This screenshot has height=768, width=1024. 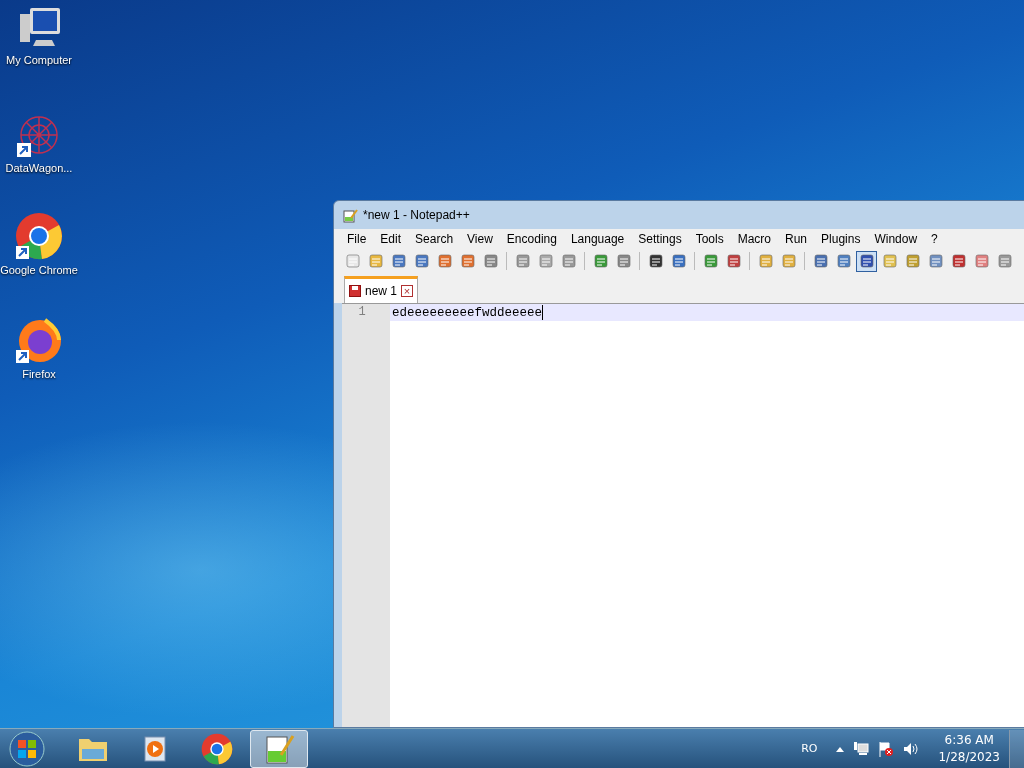 What do you see at coordinates (40, 270) in the screenshot?
I see `desktop-icon-label: Google Chrome` at bounding box center [40, 270].